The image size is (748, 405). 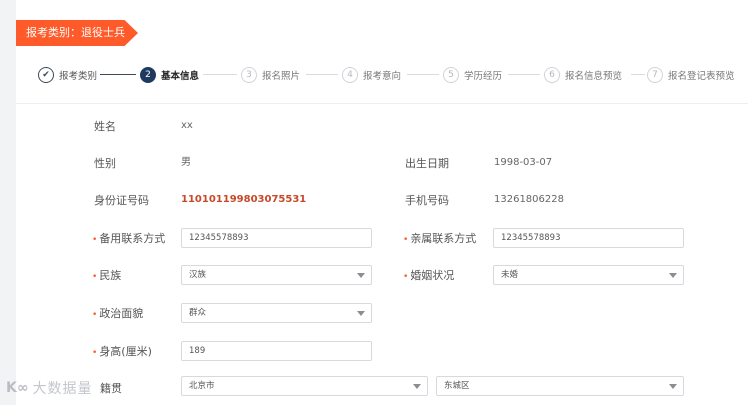 What do you see at coordinates (427, 163) in the screenshot?
I see `birth-date-label: 出生日期` at bounding box center [427, 163].